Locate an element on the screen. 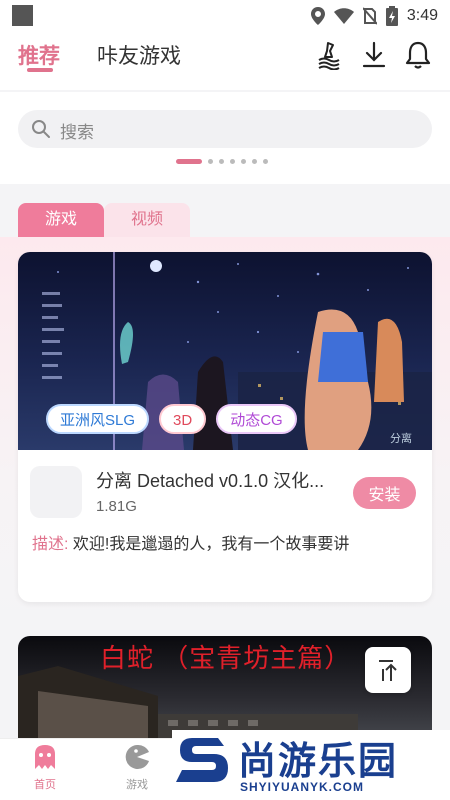 The width and height of the screenshot is (450, 800). active-tab-indicator is located at coordinates (40, 70).